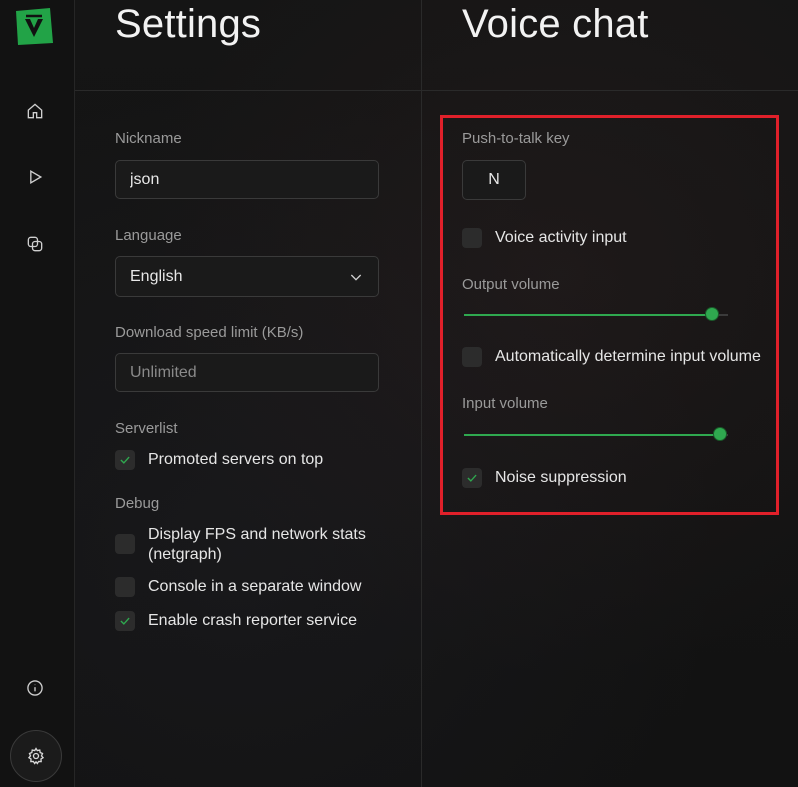  I want to click on fps-stats-checkbox-row: Display FPS and network stats (netgraph), so click(247, 545).